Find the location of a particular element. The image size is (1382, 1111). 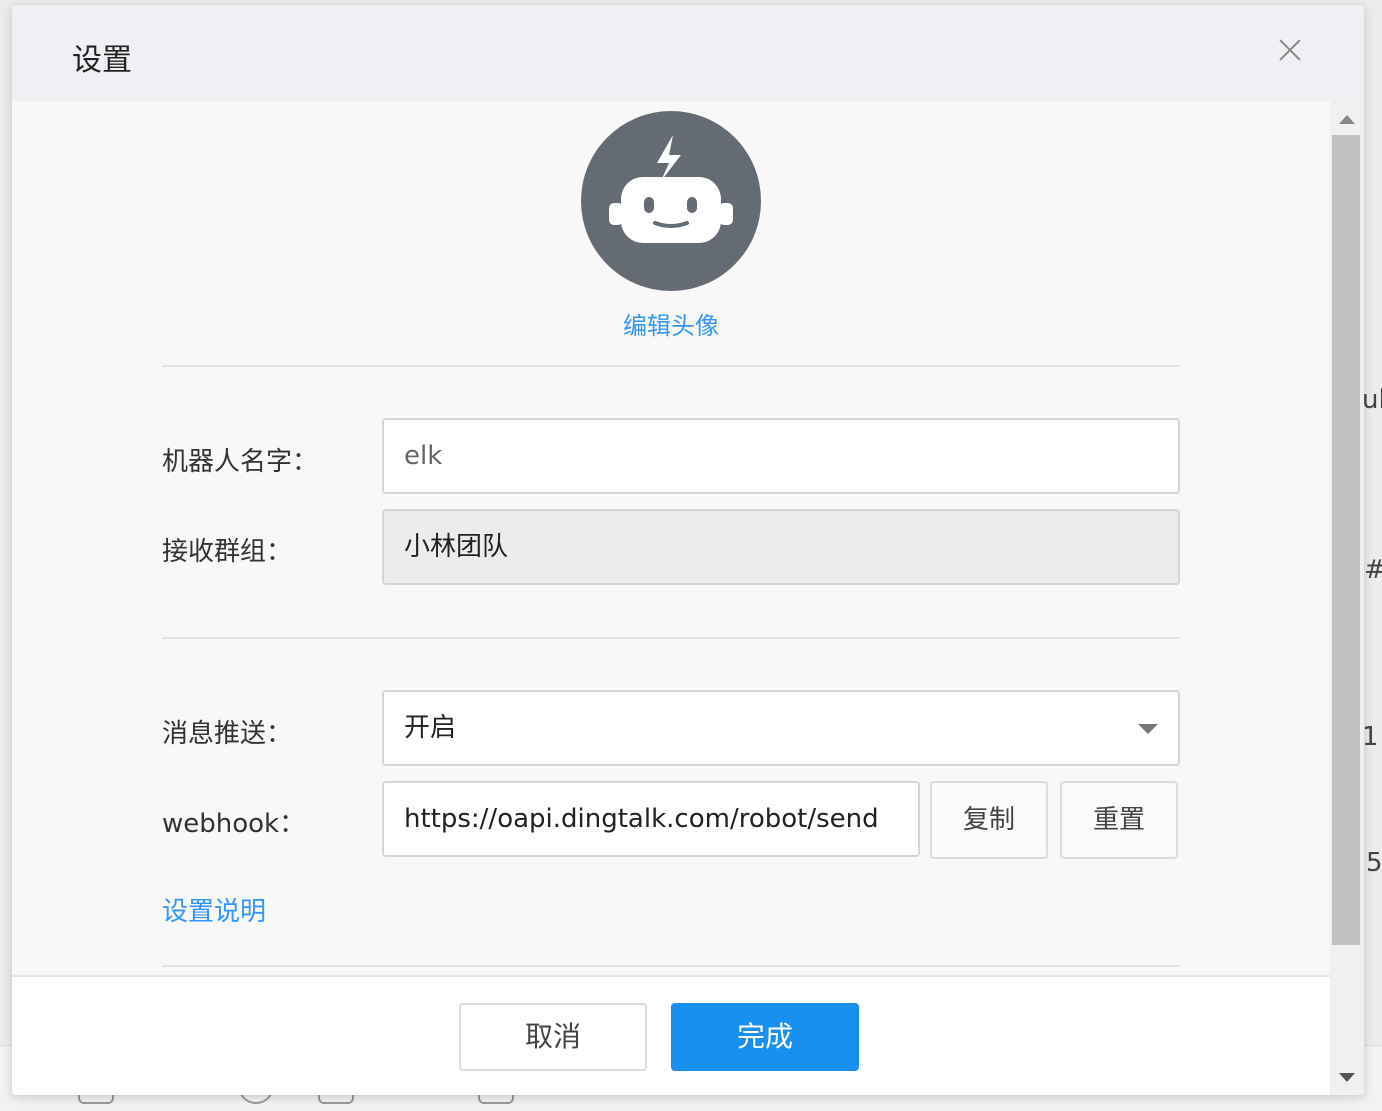

scroll-up-icon is located at coordinates (1347, 119).